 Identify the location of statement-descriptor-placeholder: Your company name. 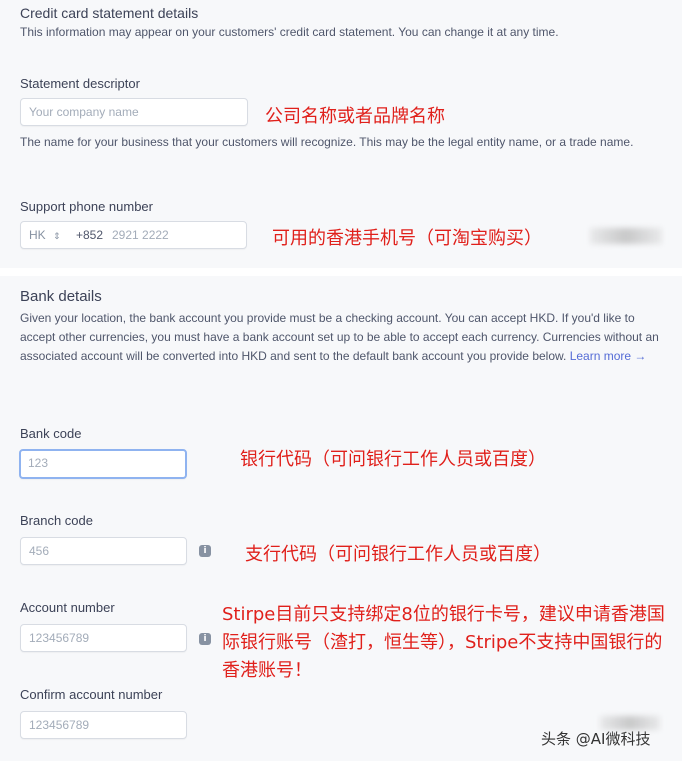
(84, 112).